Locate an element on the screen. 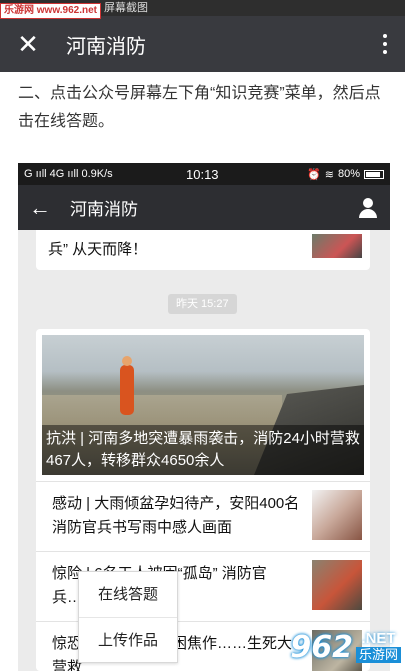 This screenshot has width=405, height=671. close-icon: ✕ is located at coordinates (28, 44).